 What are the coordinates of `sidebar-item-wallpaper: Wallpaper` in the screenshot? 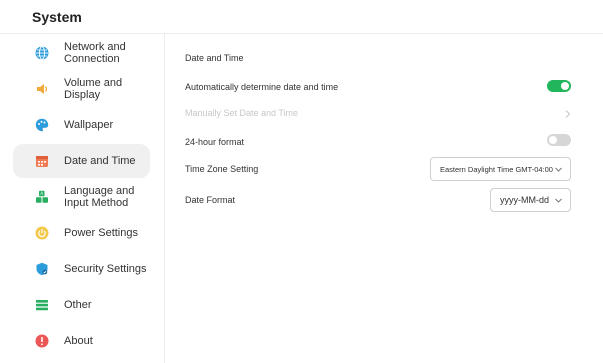 It's located at (81, 125).